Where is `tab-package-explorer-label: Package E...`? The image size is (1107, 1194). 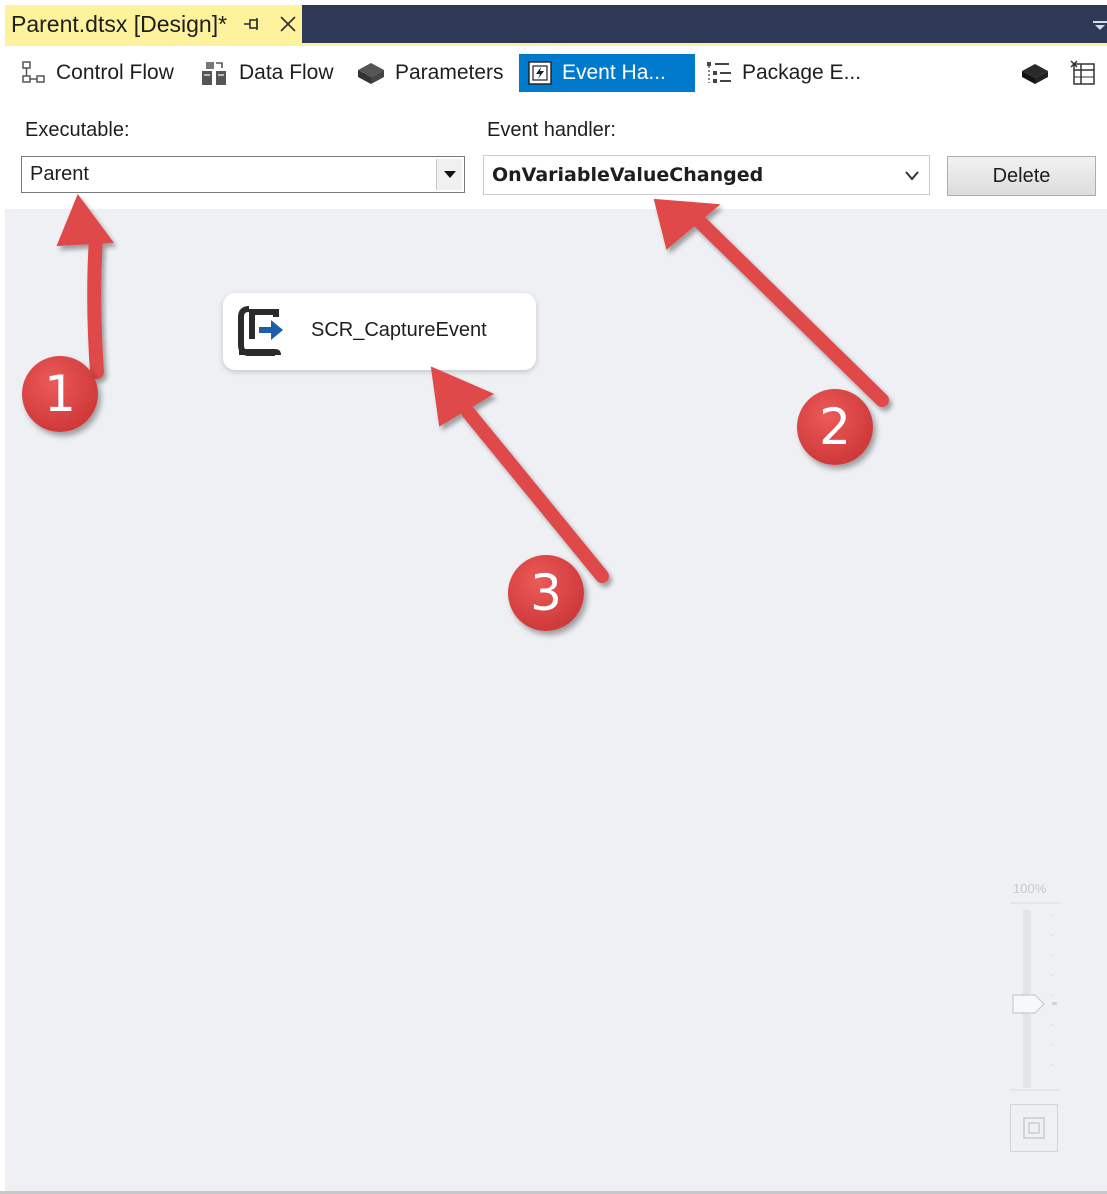 tab-package-explorer-label: Package E... is located at coordinates (802, 72).